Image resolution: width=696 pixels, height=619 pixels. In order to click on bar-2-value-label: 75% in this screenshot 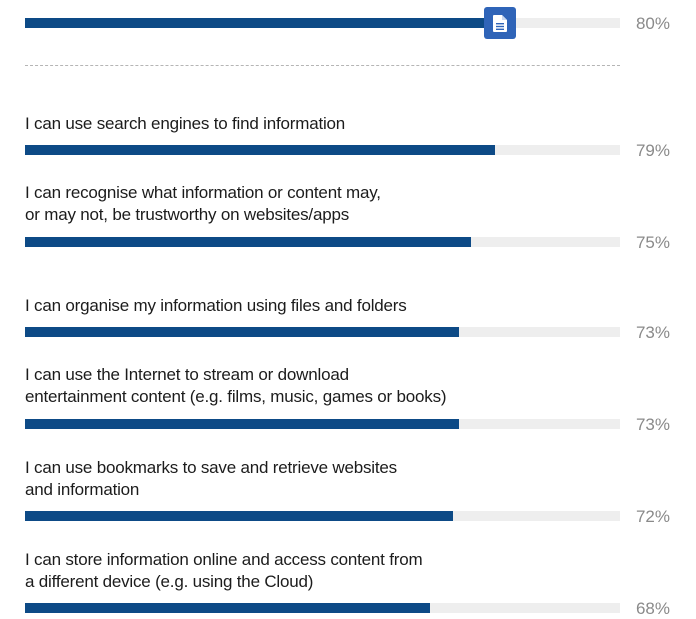, I will do `click(652, 242)`.